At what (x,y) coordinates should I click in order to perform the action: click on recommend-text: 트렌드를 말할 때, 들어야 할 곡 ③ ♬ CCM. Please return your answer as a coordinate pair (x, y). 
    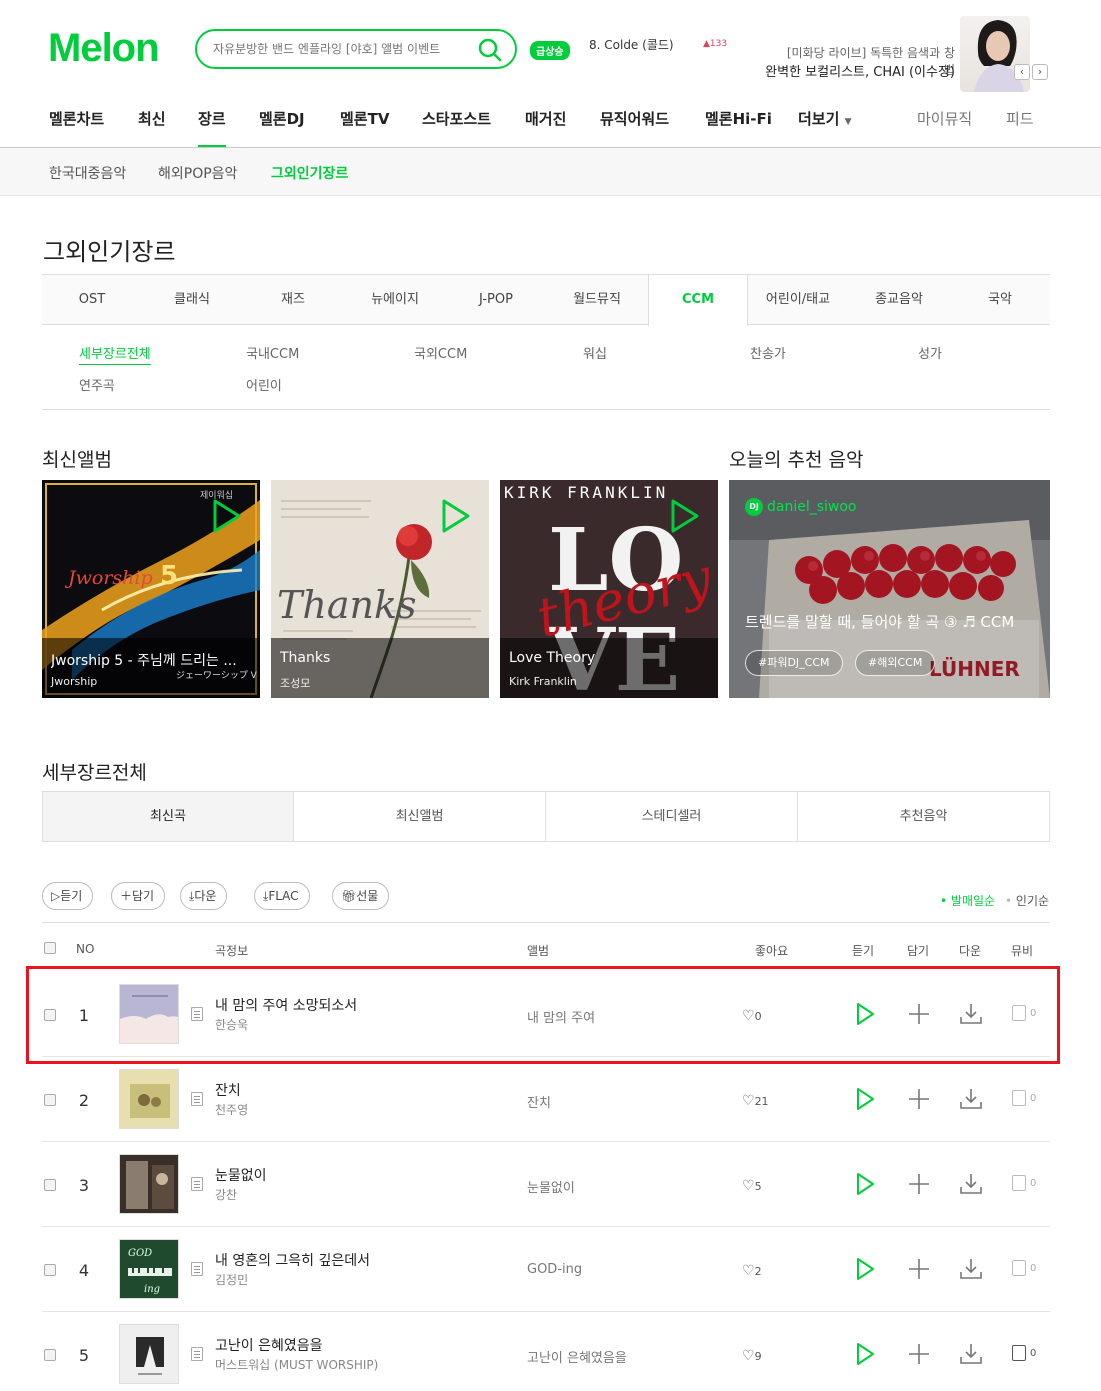
    Looking at the image, I should click on (879, 621).